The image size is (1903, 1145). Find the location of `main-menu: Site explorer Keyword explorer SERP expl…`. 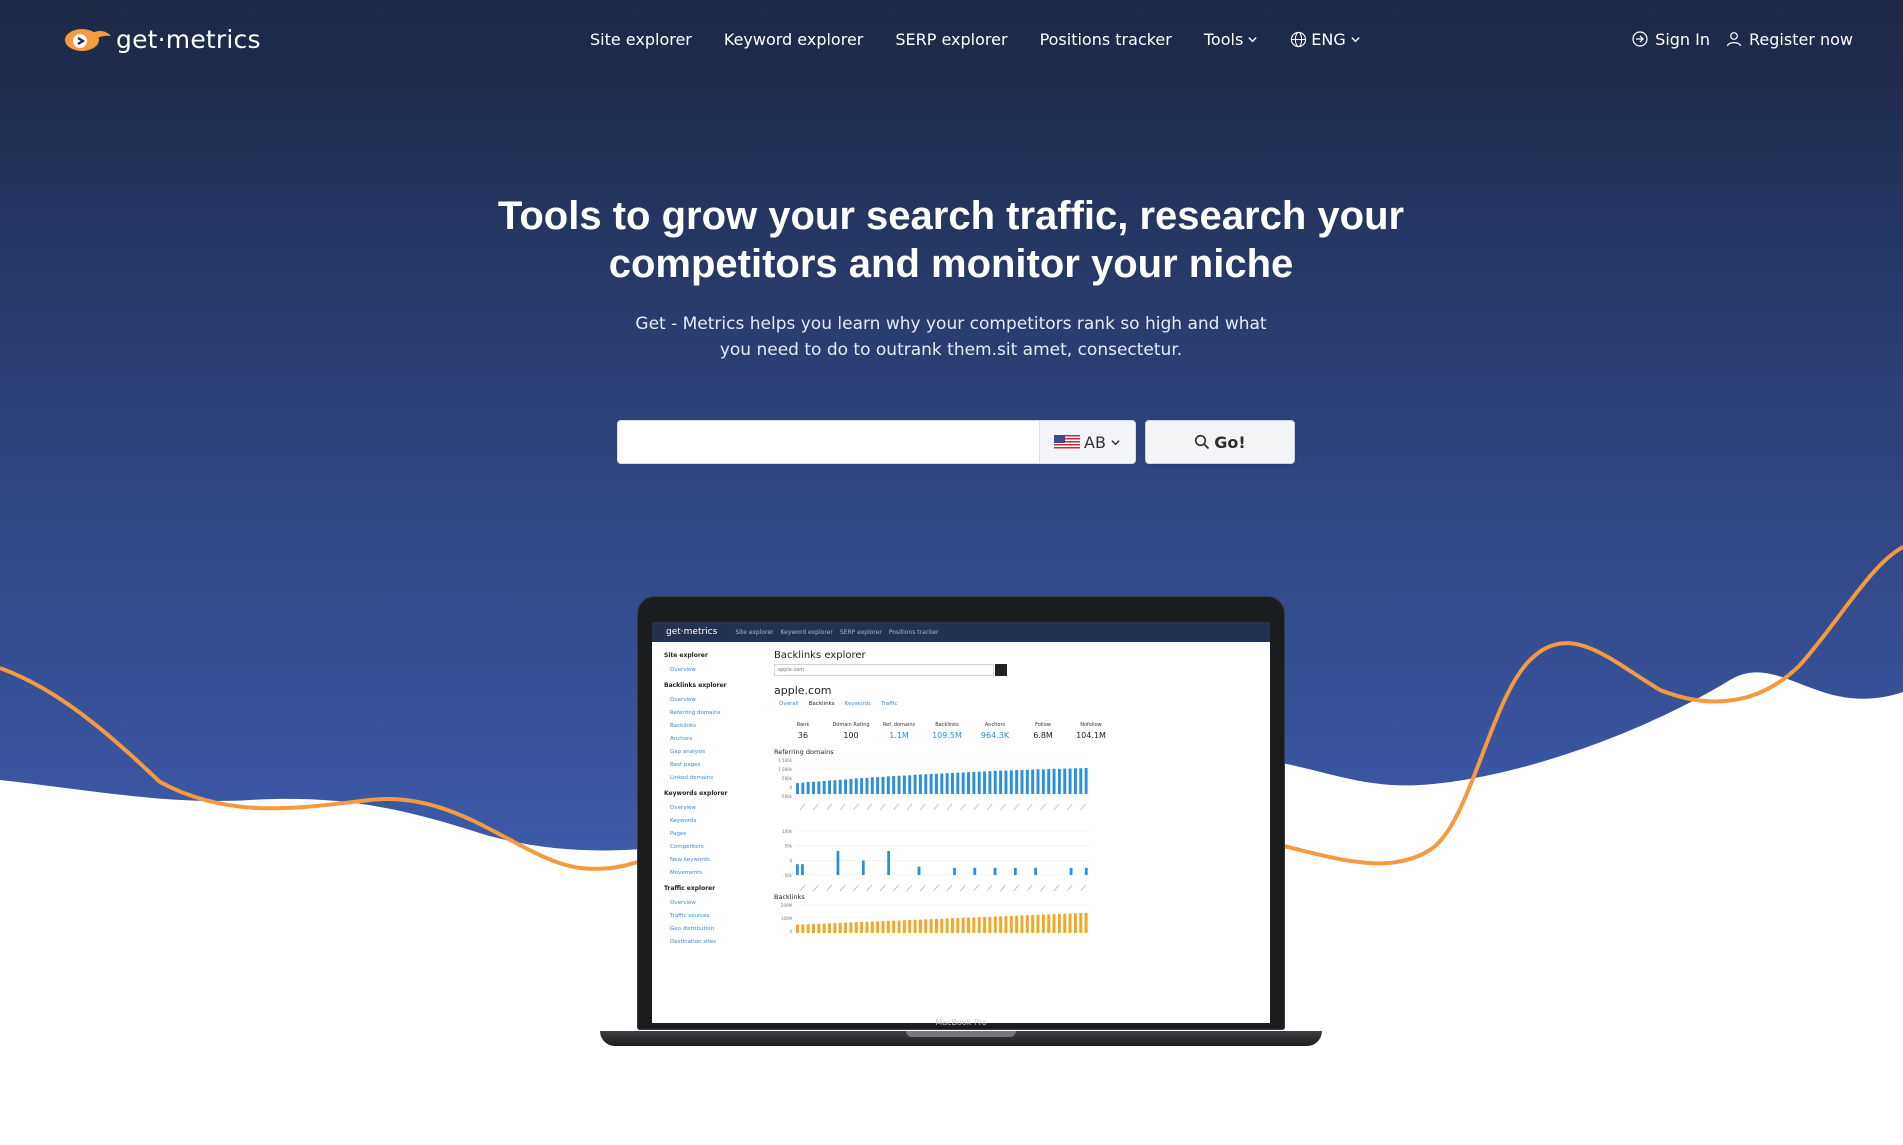

main-menu: Site explorer Keyword explorer SERP expl… is located at coordinates (991, 39).